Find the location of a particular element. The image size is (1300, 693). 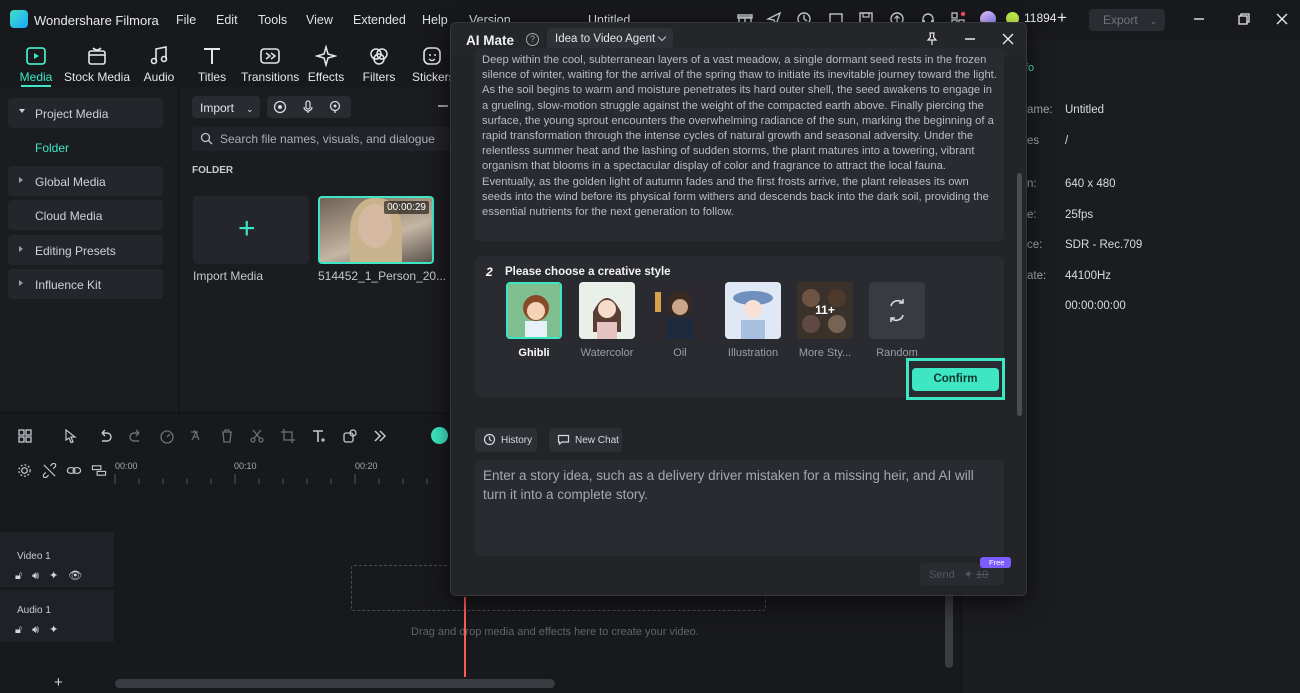

eye-icon: 👁︎ is located at coordinates (80, 576).